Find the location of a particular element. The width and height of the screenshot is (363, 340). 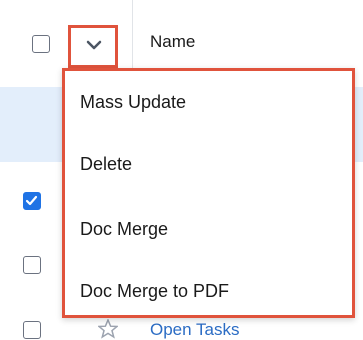

checkmark-icon is located at coordinates (31, 200).